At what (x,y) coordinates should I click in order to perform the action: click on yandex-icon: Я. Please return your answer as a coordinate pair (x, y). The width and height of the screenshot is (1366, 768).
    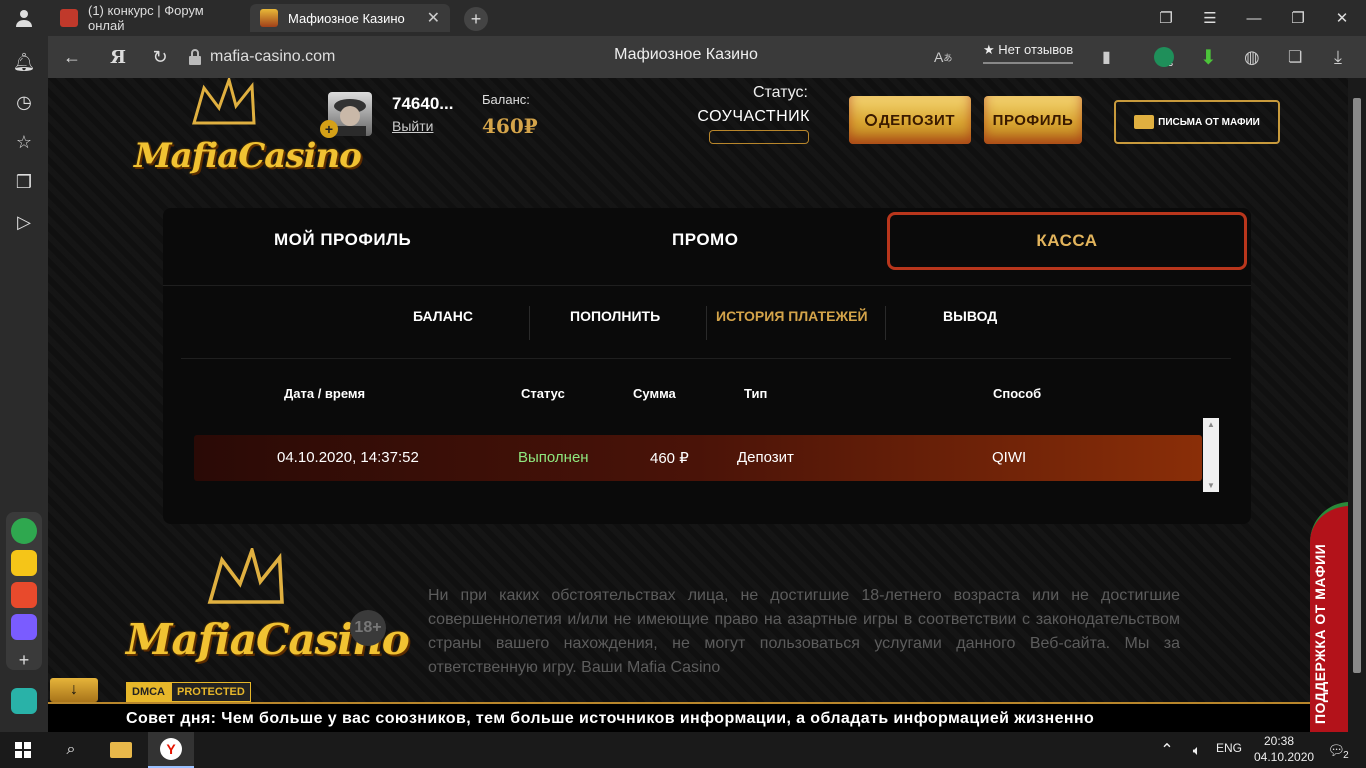
    Looking at the image, I should click on (118, 57).